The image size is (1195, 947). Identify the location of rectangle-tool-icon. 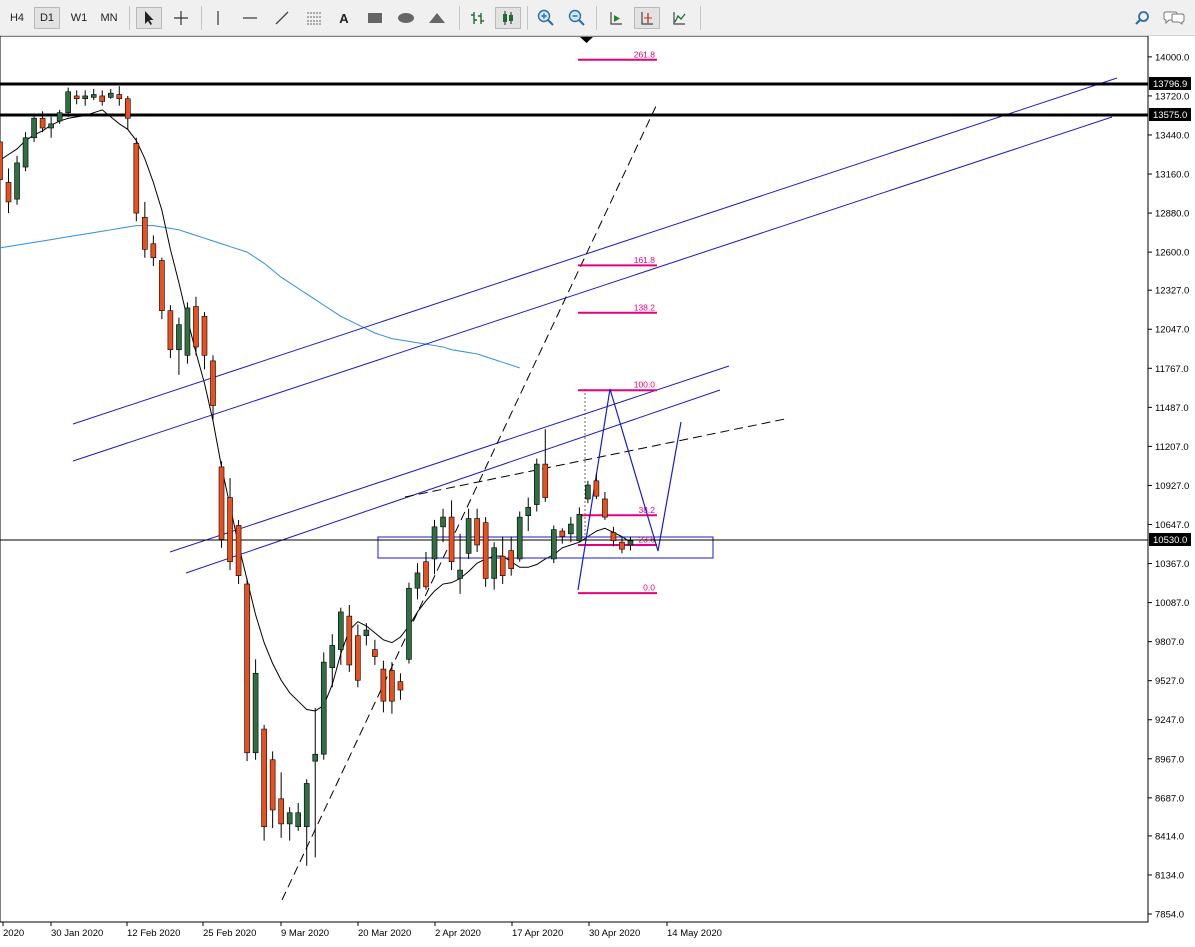
(375, 18).